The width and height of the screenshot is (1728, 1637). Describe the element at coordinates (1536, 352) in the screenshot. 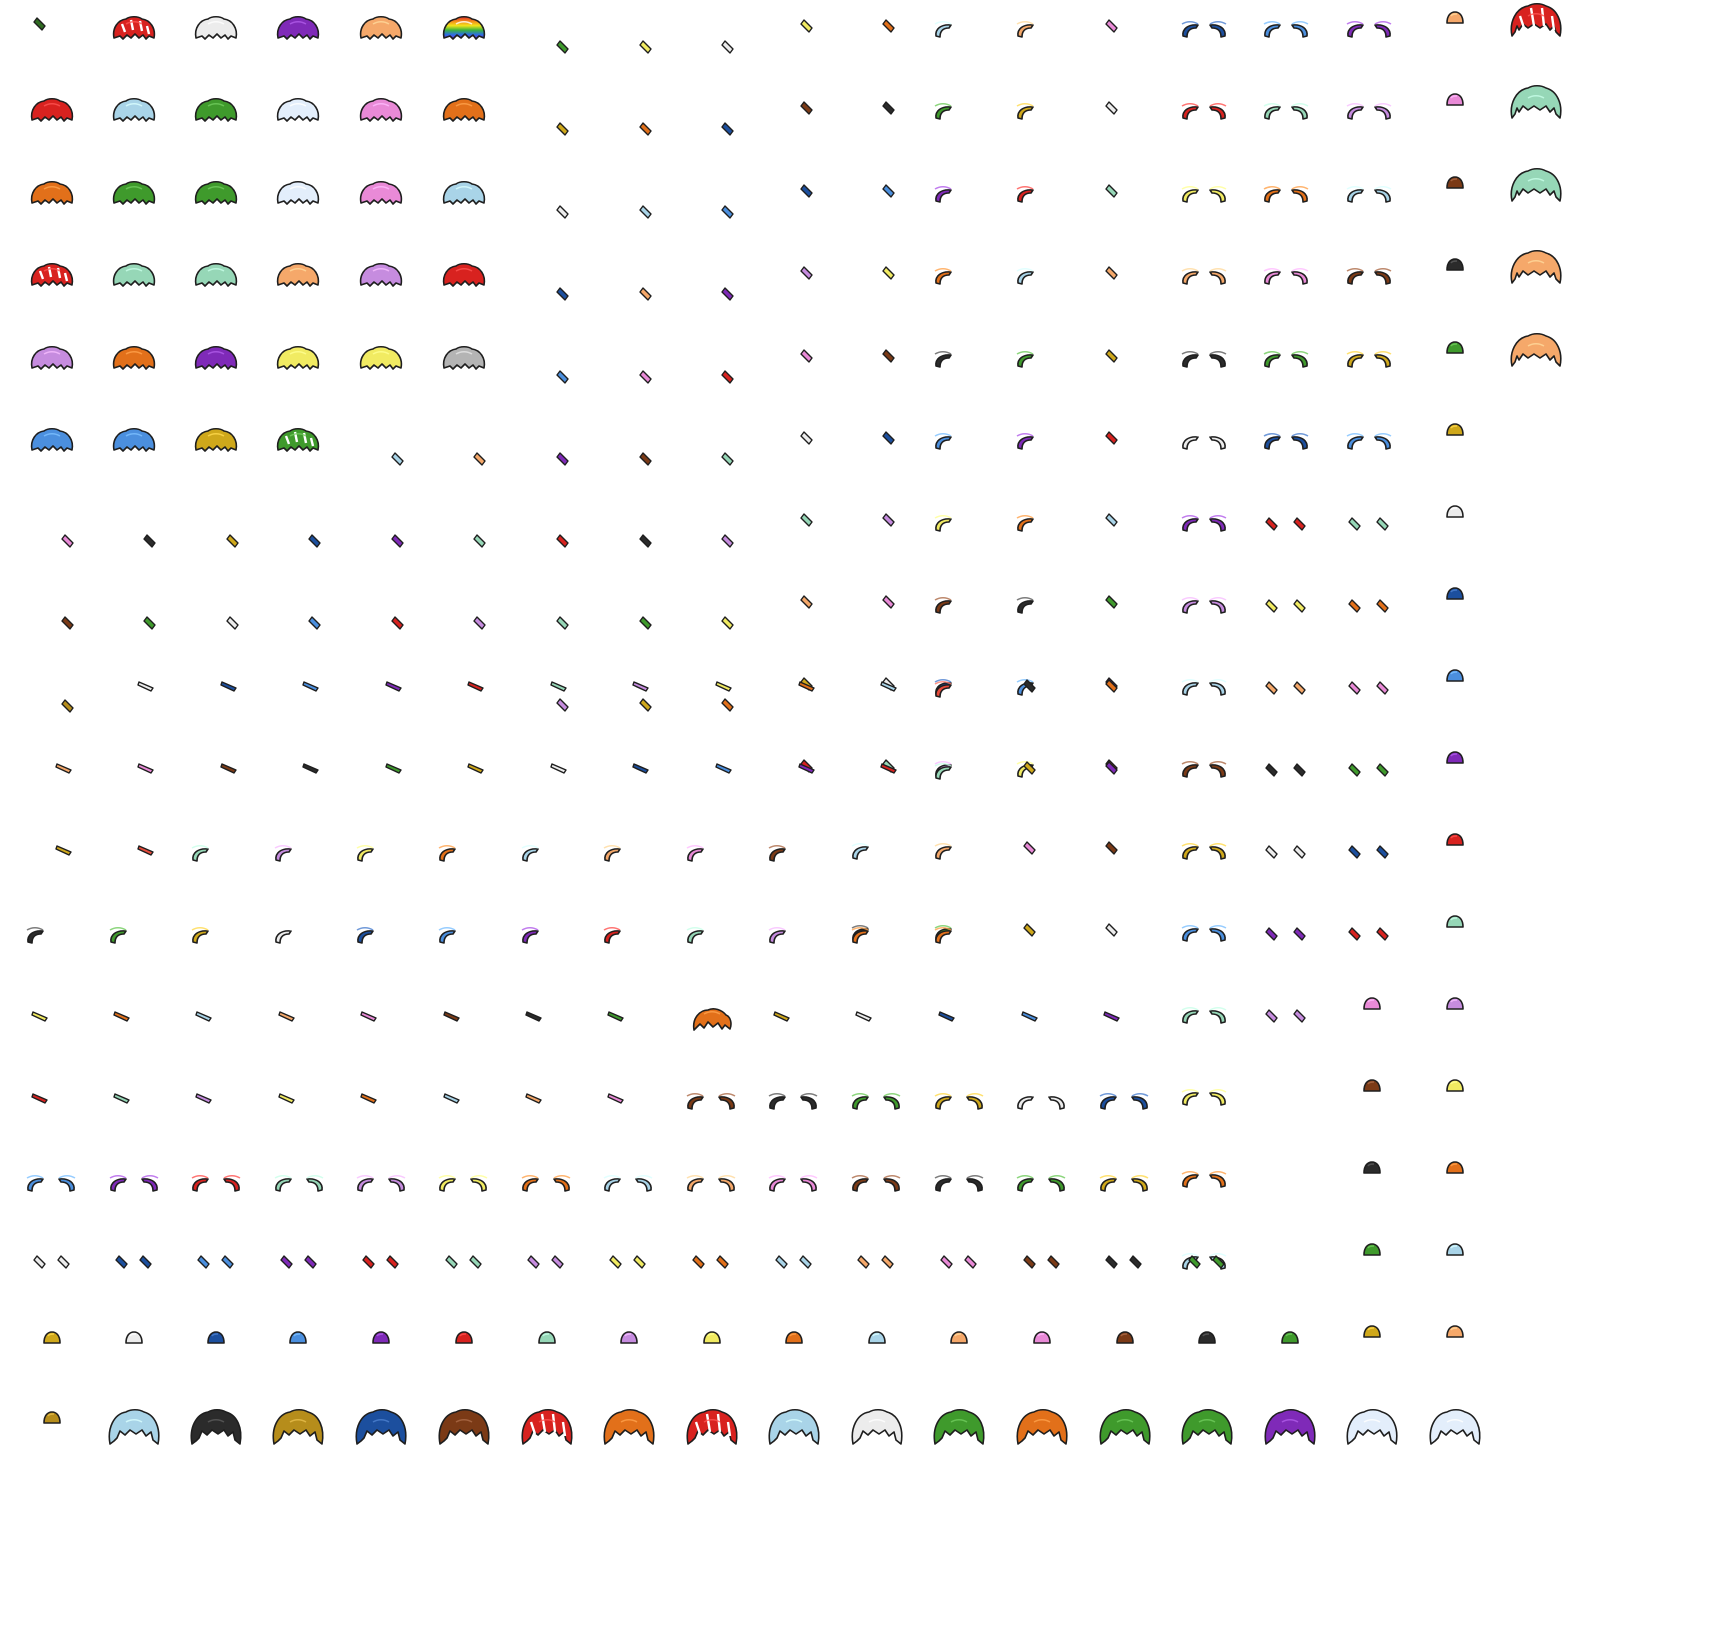

I see `hair-sprite-large` at that location.